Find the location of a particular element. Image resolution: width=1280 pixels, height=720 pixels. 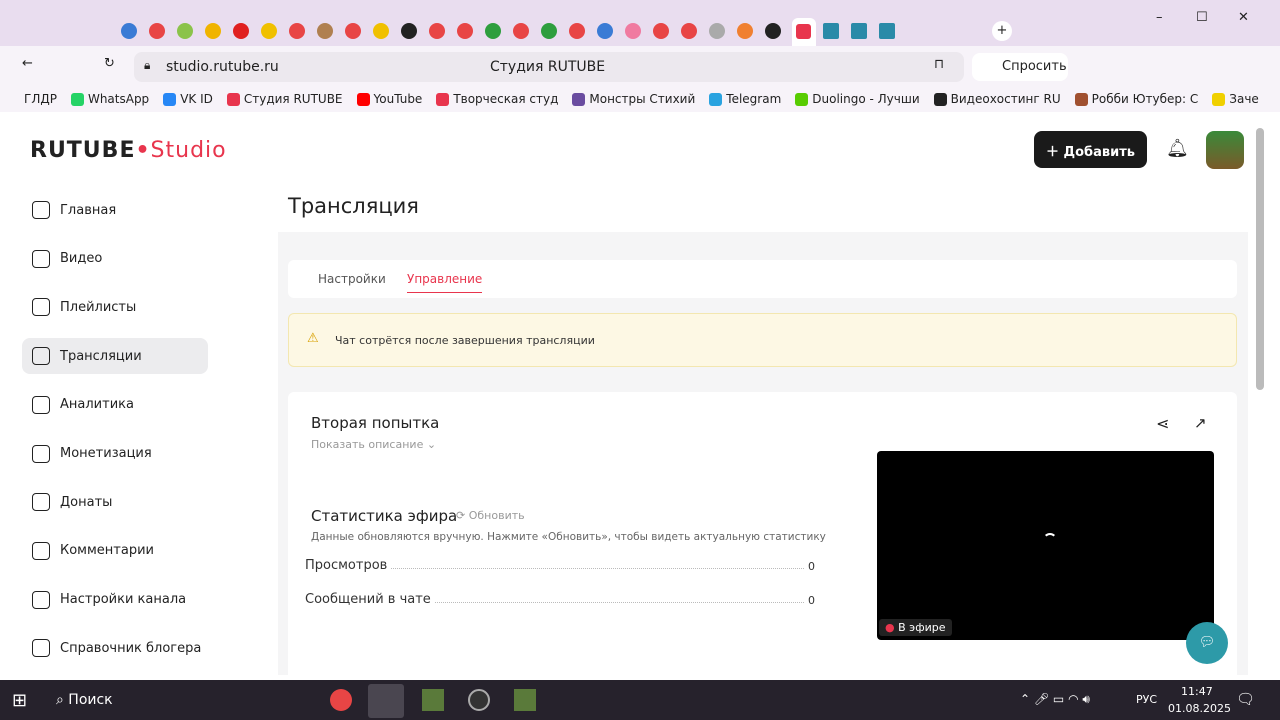

browser-taskbar-icon is located at coordinates (386, 701).